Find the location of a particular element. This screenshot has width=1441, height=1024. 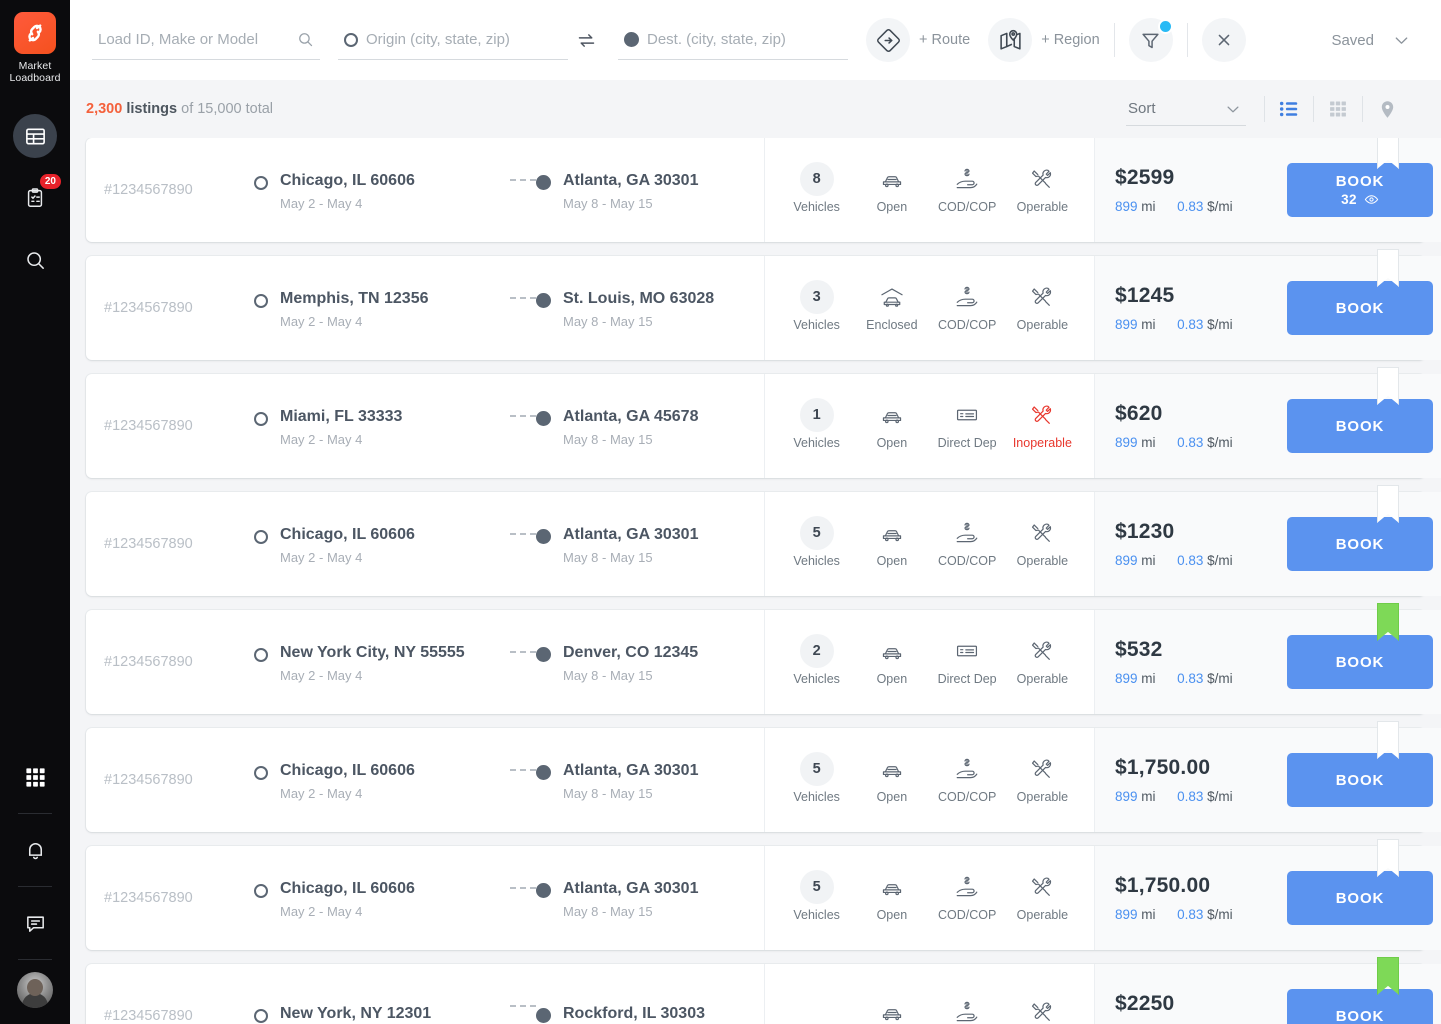

listing-price: $2250 is located at coordinates (1145, 1003).